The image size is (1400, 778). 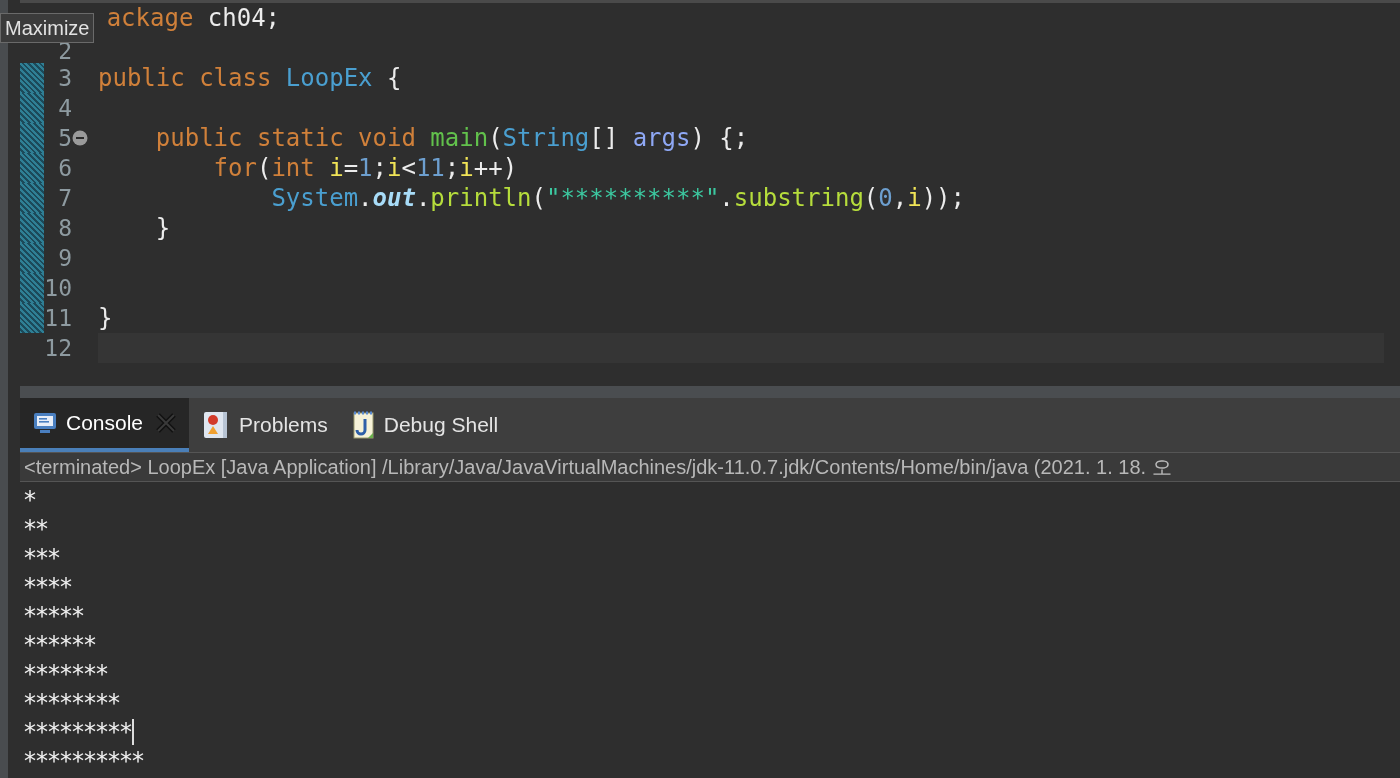 What do you see at coordinates (65, 258) in the screenshot?
I see `line-number: 9` at bounding box center [65, 258].